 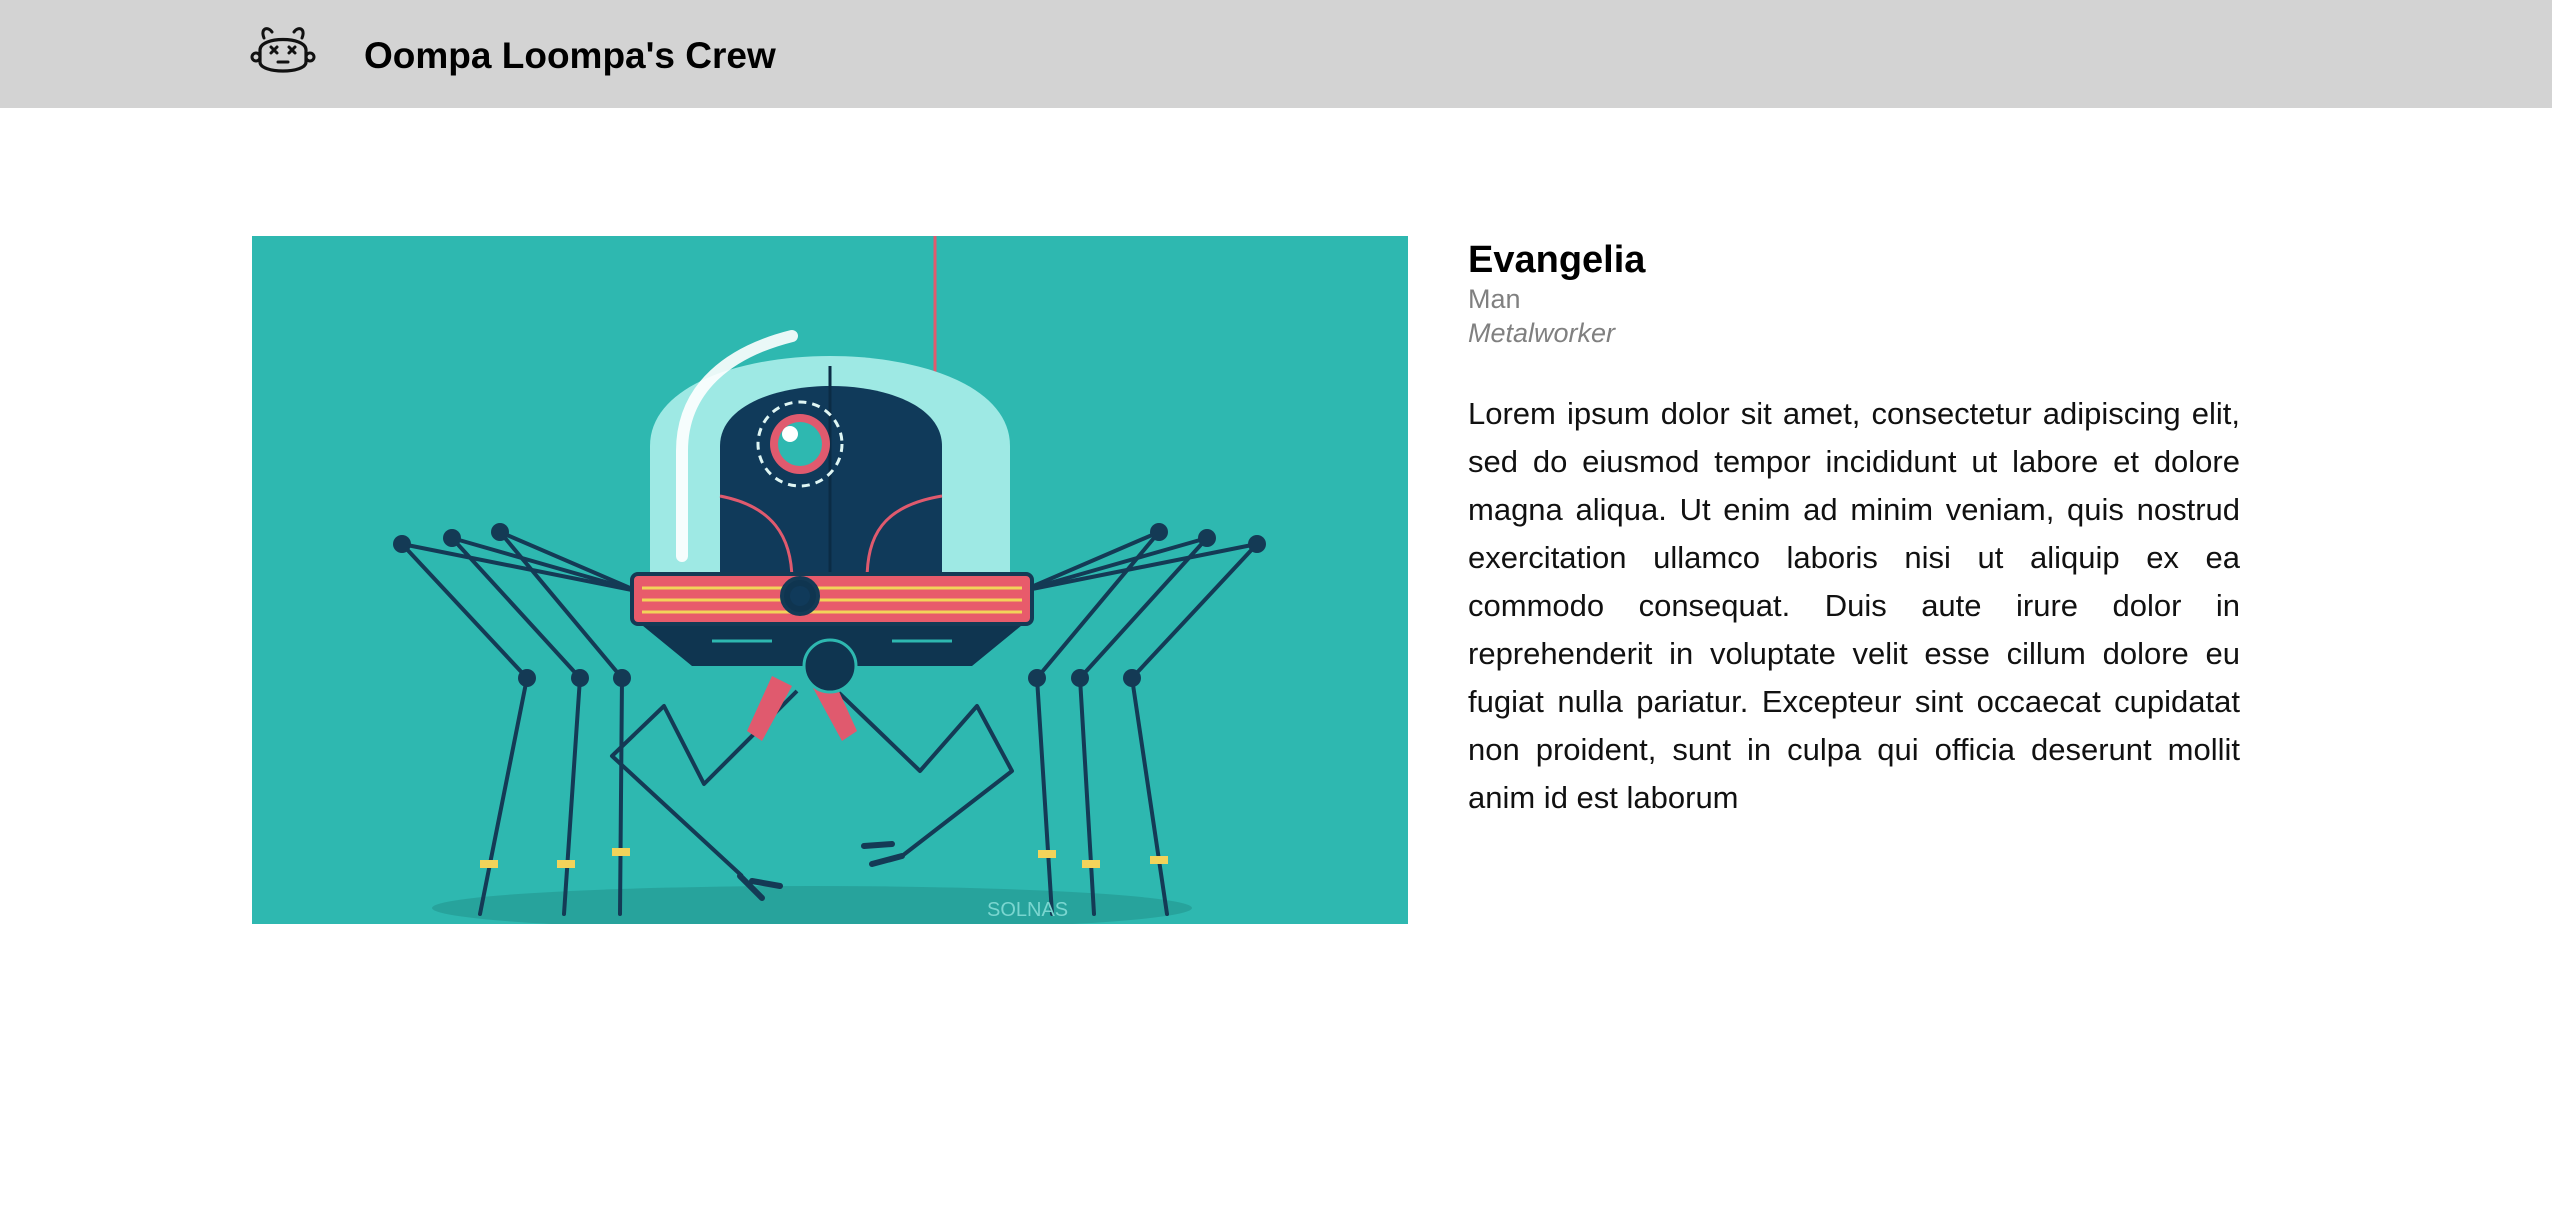 What do you see at coordinates (1276, 54) in the screenshot?
I see `top-header-bar: Oompa Loompa's Crew` at bounding box center [1276, 54].